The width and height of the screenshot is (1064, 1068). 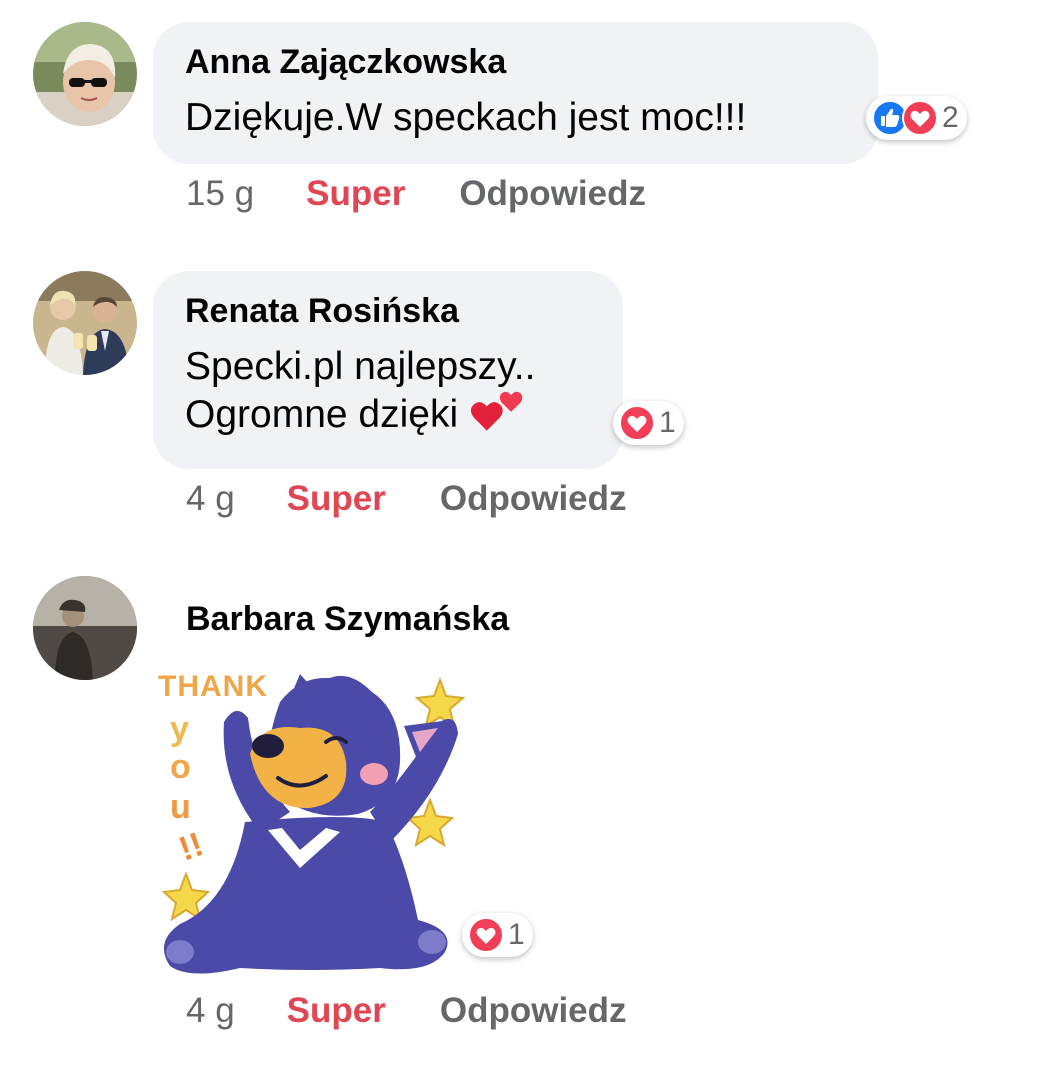 What do you see at coordinates (220, 194) in the screenshot?
I see `comment-time: 15 g` at bounding box center [220, 194].